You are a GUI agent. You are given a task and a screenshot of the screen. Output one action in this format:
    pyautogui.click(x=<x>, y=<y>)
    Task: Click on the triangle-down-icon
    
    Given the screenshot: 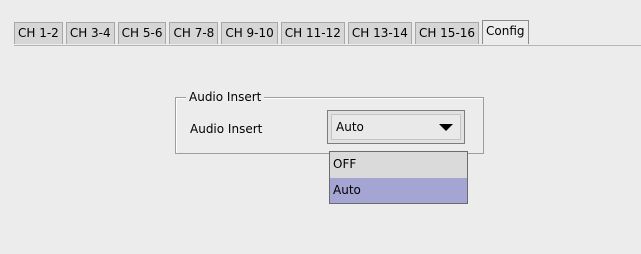 What is the action you would take?
    pyautogui.click(x=446, y=127)
    